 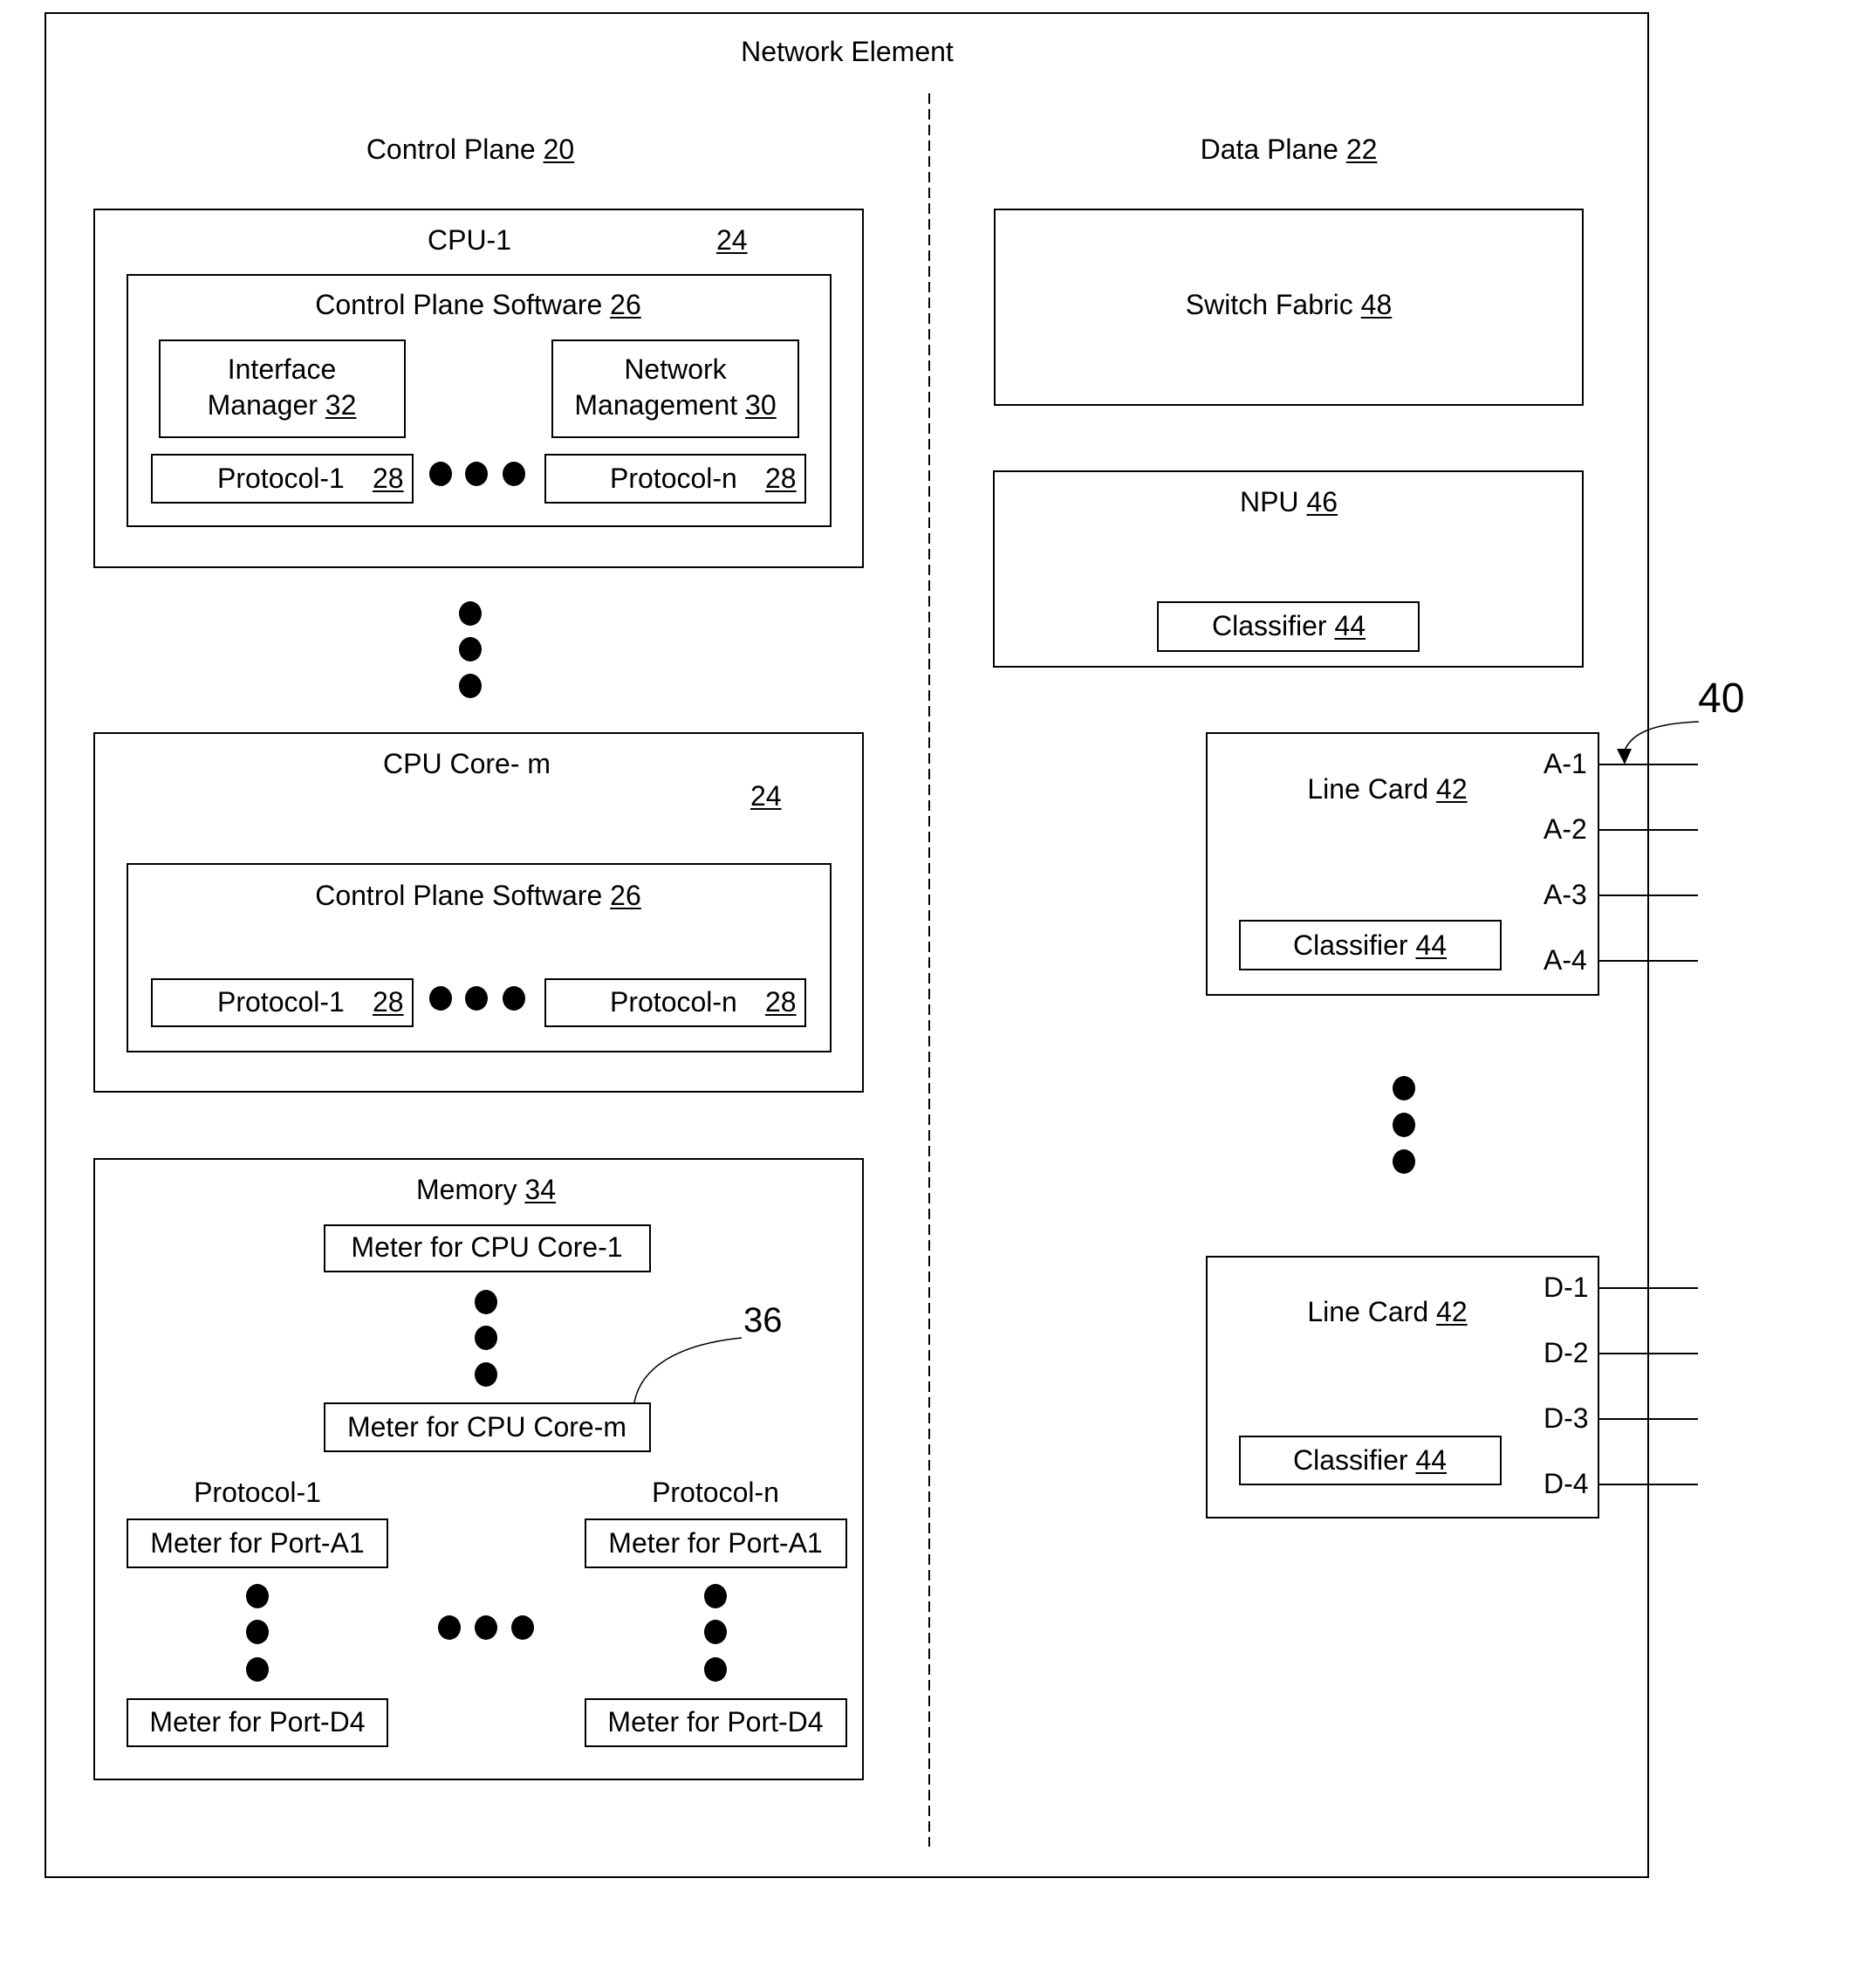 I want to click on protocol-1-meter-port-a1-label: Meter for Port-A1, so click(x=257, y=1543).